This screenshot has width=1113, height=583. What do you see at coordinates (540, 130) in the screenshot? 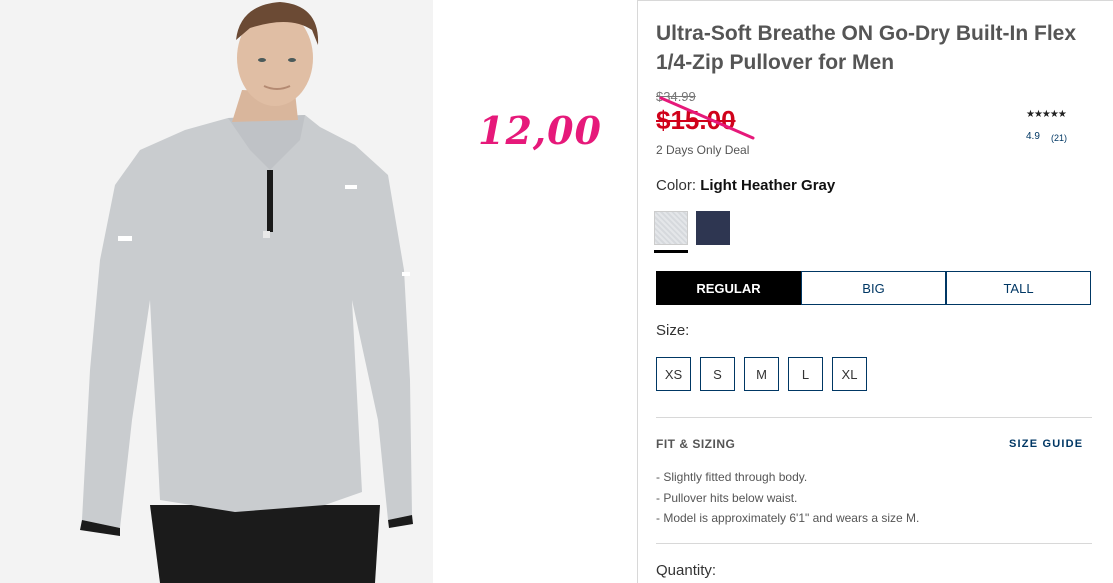
I see `handwritten-price-annotation: 12,00` at bounding box center [540, 130].